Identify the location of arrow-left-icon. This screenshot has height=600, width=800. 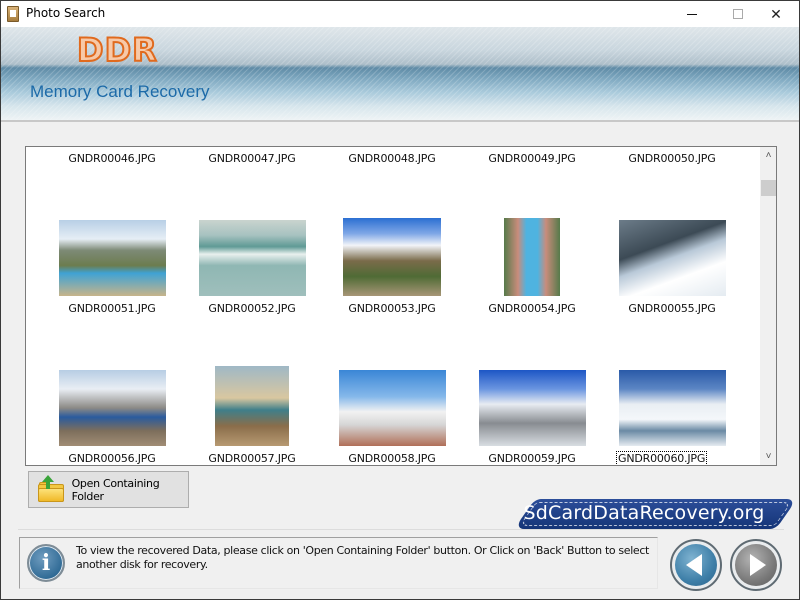
(694, 565).